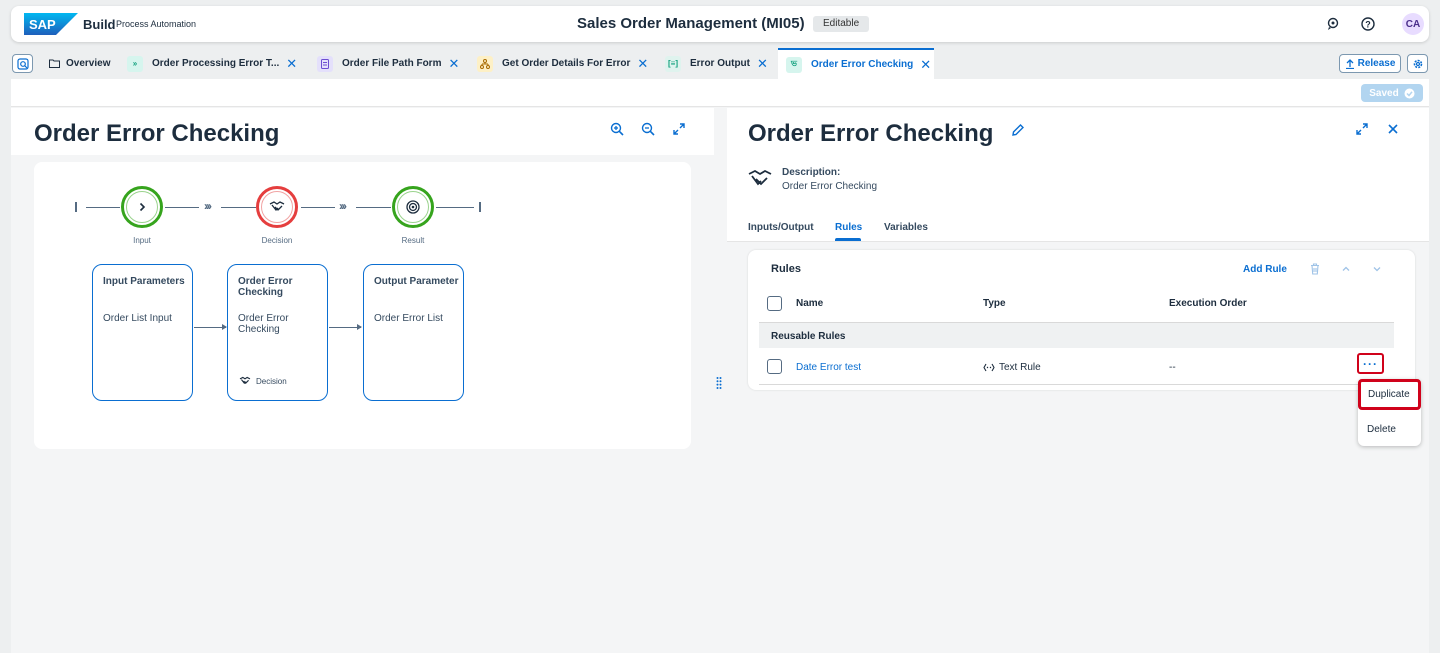 The height and width of the screenshot is (653, 1440). I want to click on process-icon: », so click(135, 63).